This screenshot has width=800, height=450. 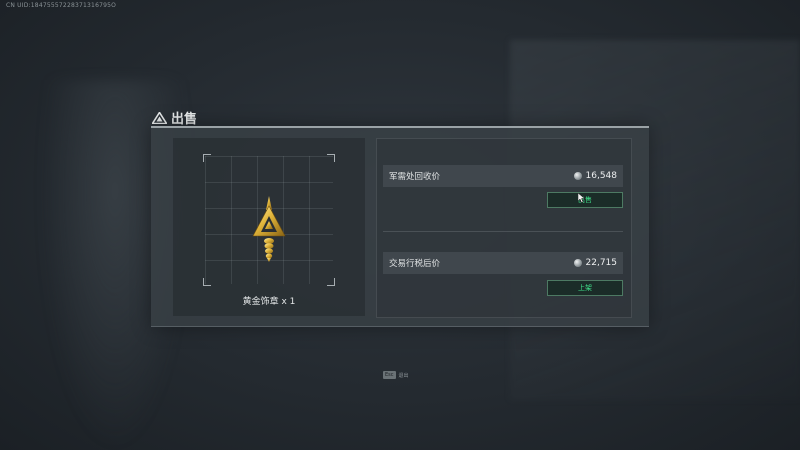 I want to click on merchant-price-row: 军需处回收价 16,548, so click(x=503, y=176).